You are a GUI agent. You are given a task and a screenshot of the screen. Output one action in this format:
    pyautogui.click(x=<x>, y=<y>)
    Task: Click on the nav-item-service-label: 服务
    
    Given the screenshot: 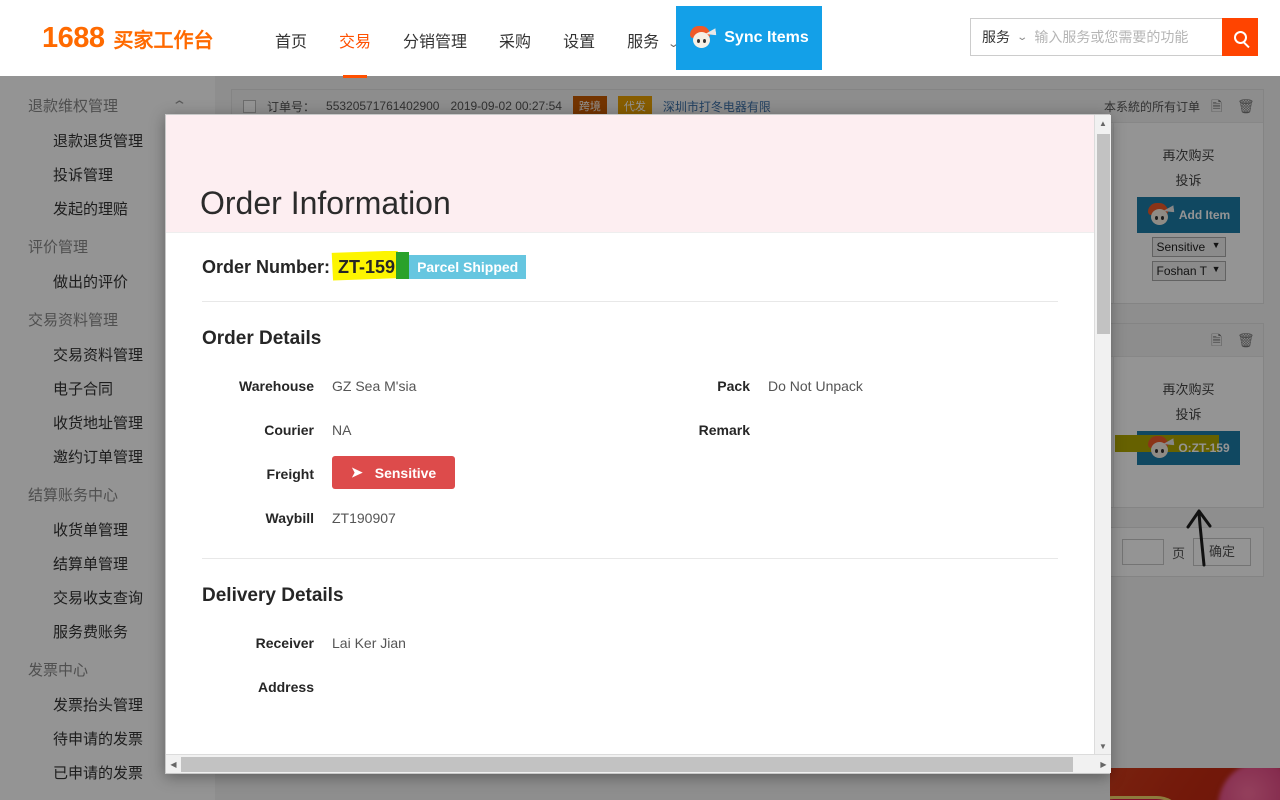 What is the action you would take?
    pyautogui.click(x=643, y=42)
    